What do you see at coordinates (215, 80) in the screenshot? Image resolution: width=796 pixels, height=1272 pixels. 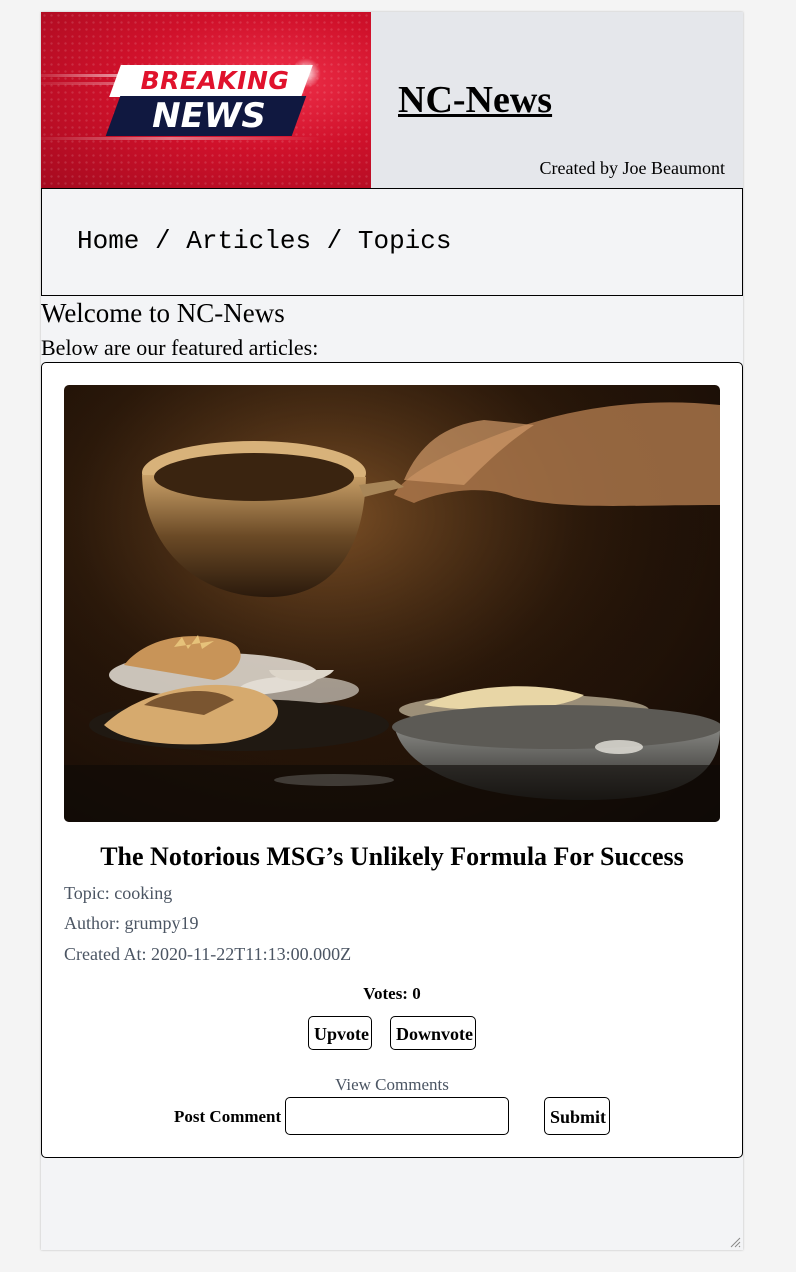 I see `logo-text-breaking: BREAKING` at bounding box center [215, 80].